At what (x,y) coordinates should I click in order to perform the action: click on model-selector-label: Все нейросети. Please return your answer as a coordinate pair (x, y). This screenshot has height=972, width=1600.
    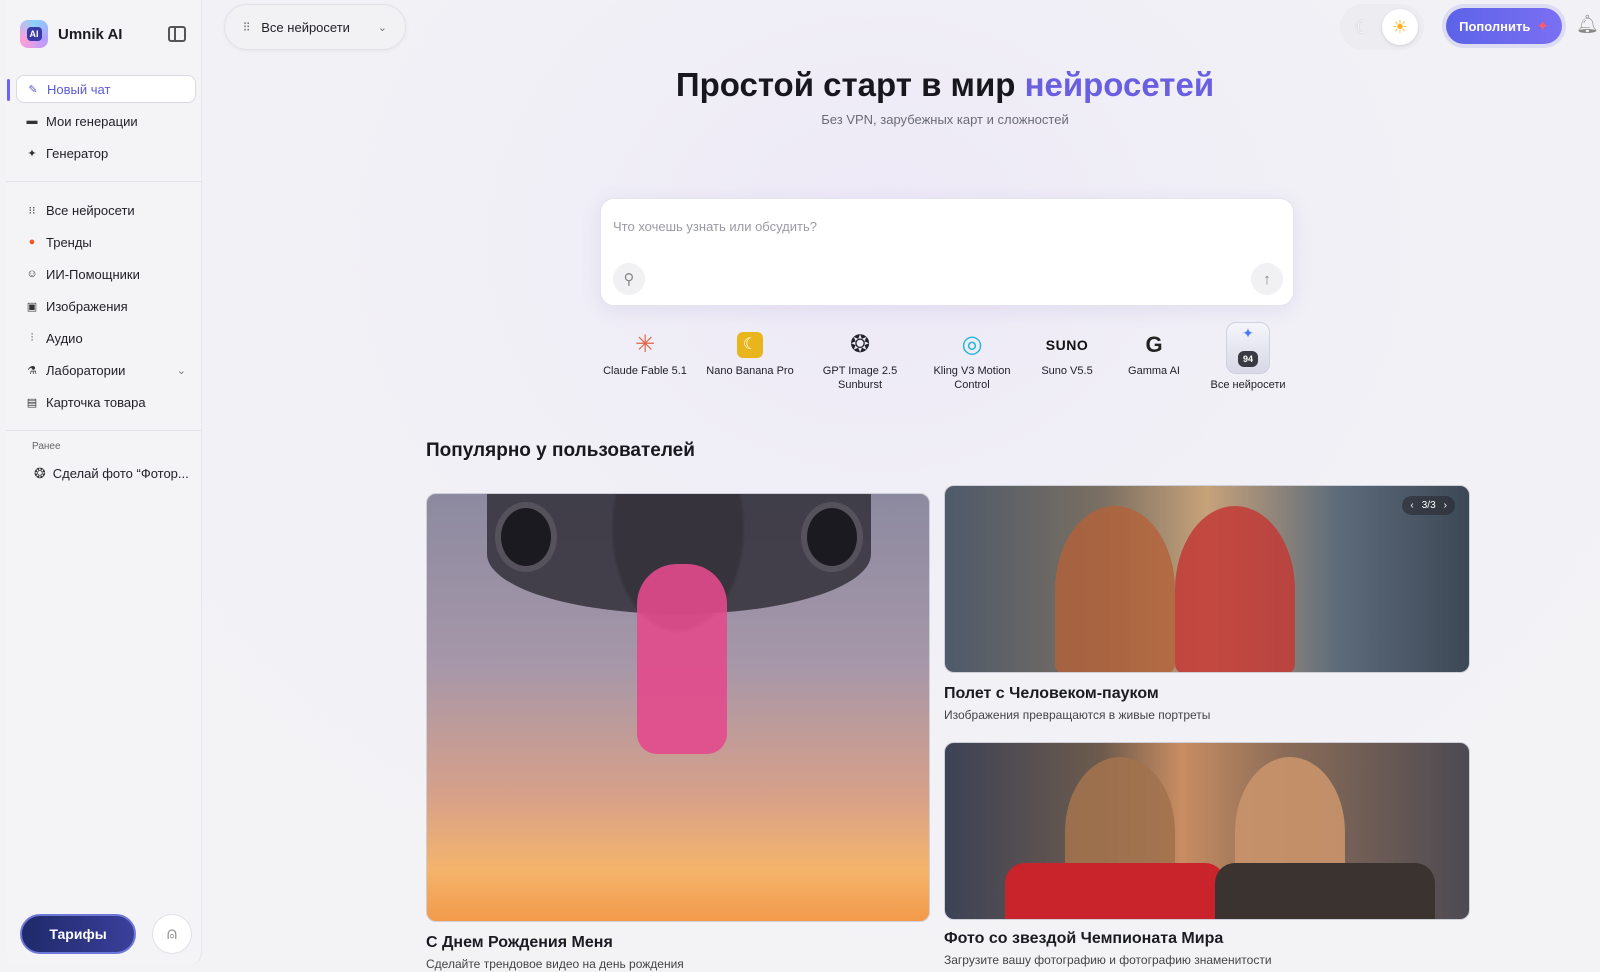
    Looking at the image, I should click on (305, 27).